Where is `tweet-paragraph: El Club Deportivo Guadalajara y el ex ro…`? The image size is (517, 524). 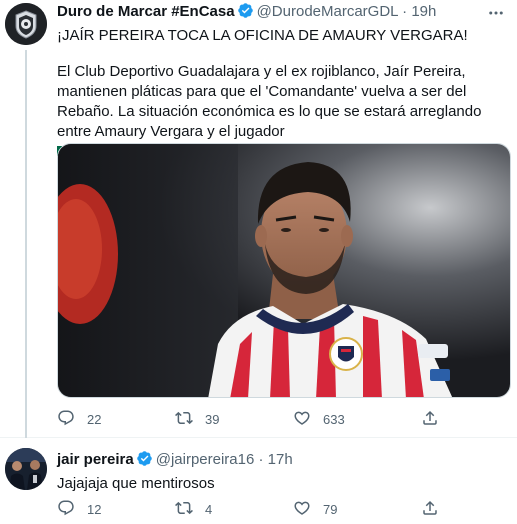
tweet-paragraph: El Club Deportivo Guadalajara y el ex ro… is located at coordinates (269, 101).